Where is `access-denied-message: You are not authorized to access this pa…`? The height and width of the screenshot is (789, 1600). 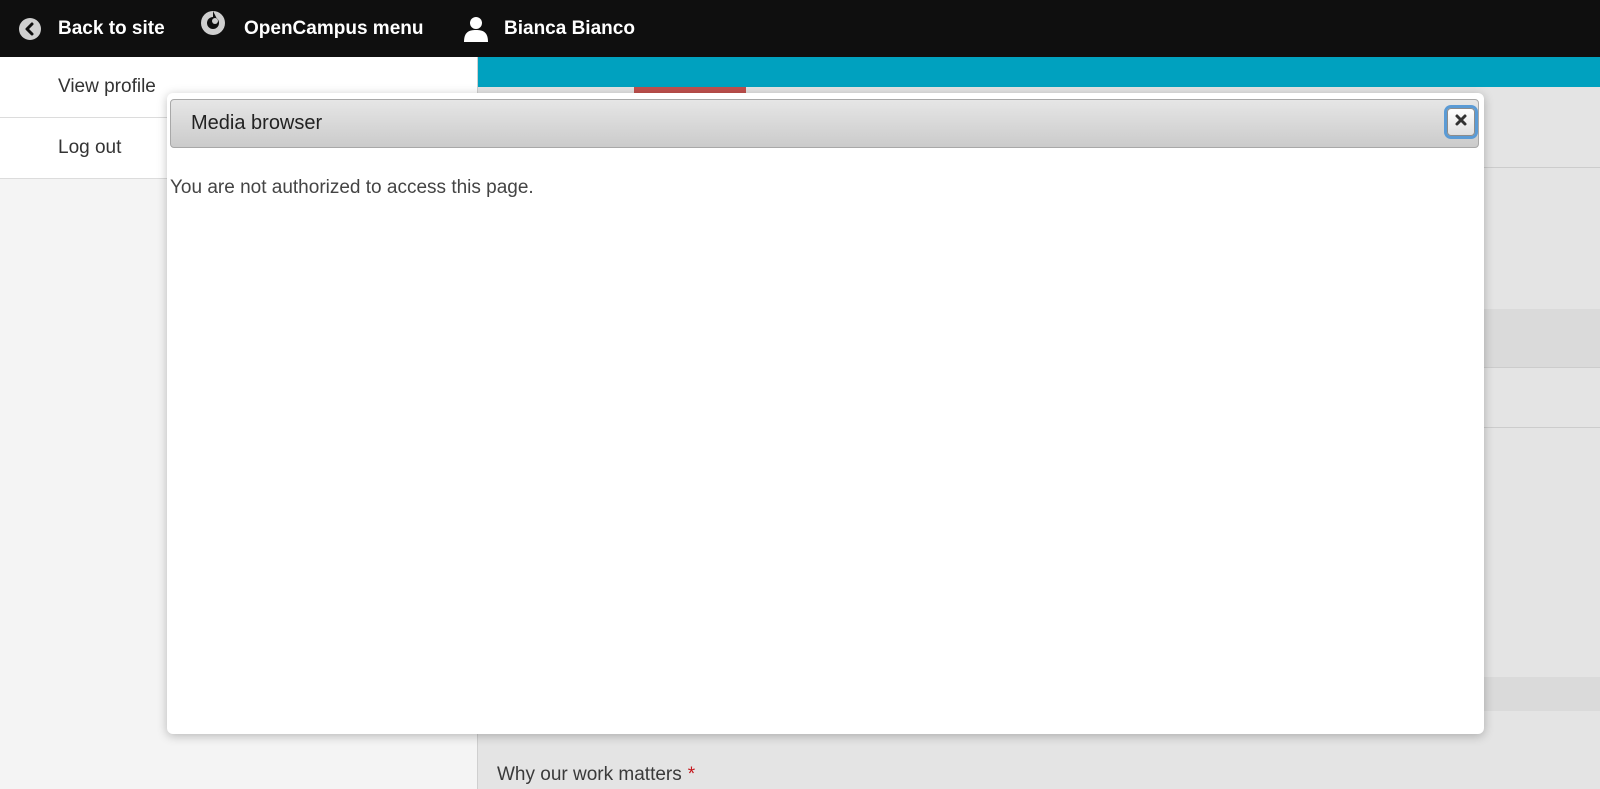
access-denied-message: You are not authorized to access this pa… is located at coordinates (352, 187).